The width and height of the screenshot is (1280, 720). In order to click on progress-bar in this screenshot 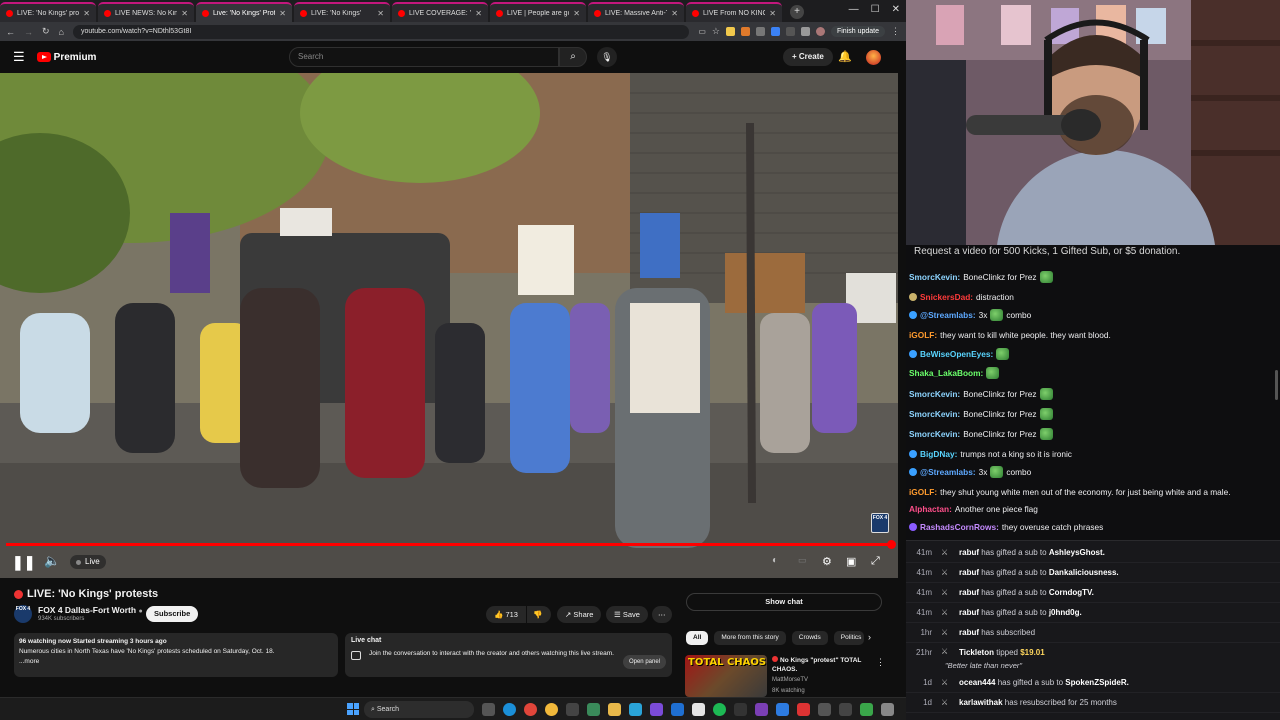, I will do `click(449, 544)`.